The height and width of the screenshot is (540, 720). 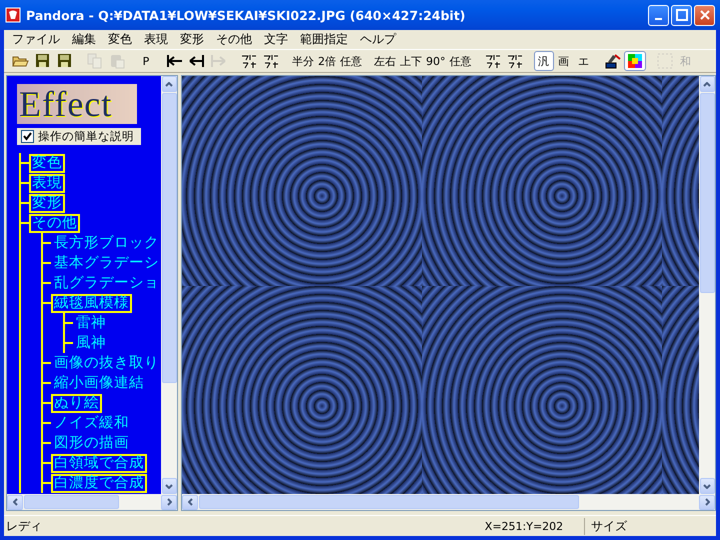 What do you see at coordinates (411, 61) in the screenshot?
I see `toolbar-button: 上下` at bounding box center [411, 61].